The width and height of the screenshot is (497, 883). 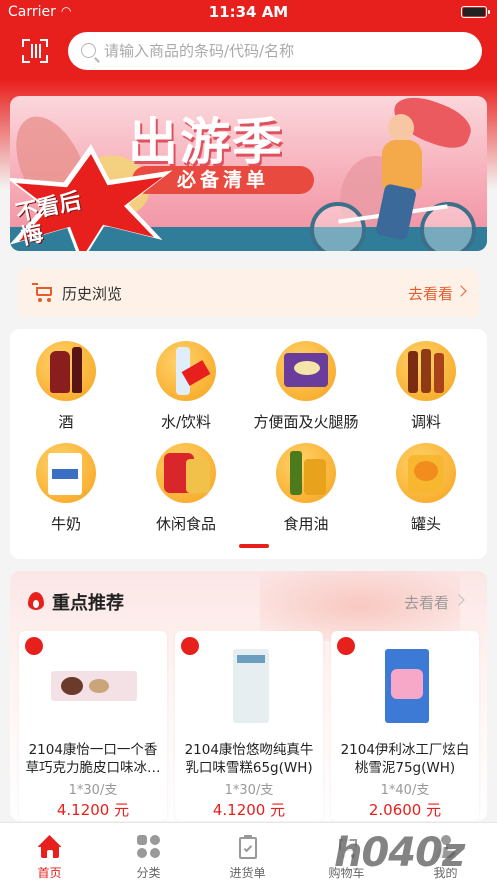 I want to click on product-price: 2.0600 元, so click(x=405, y=810).